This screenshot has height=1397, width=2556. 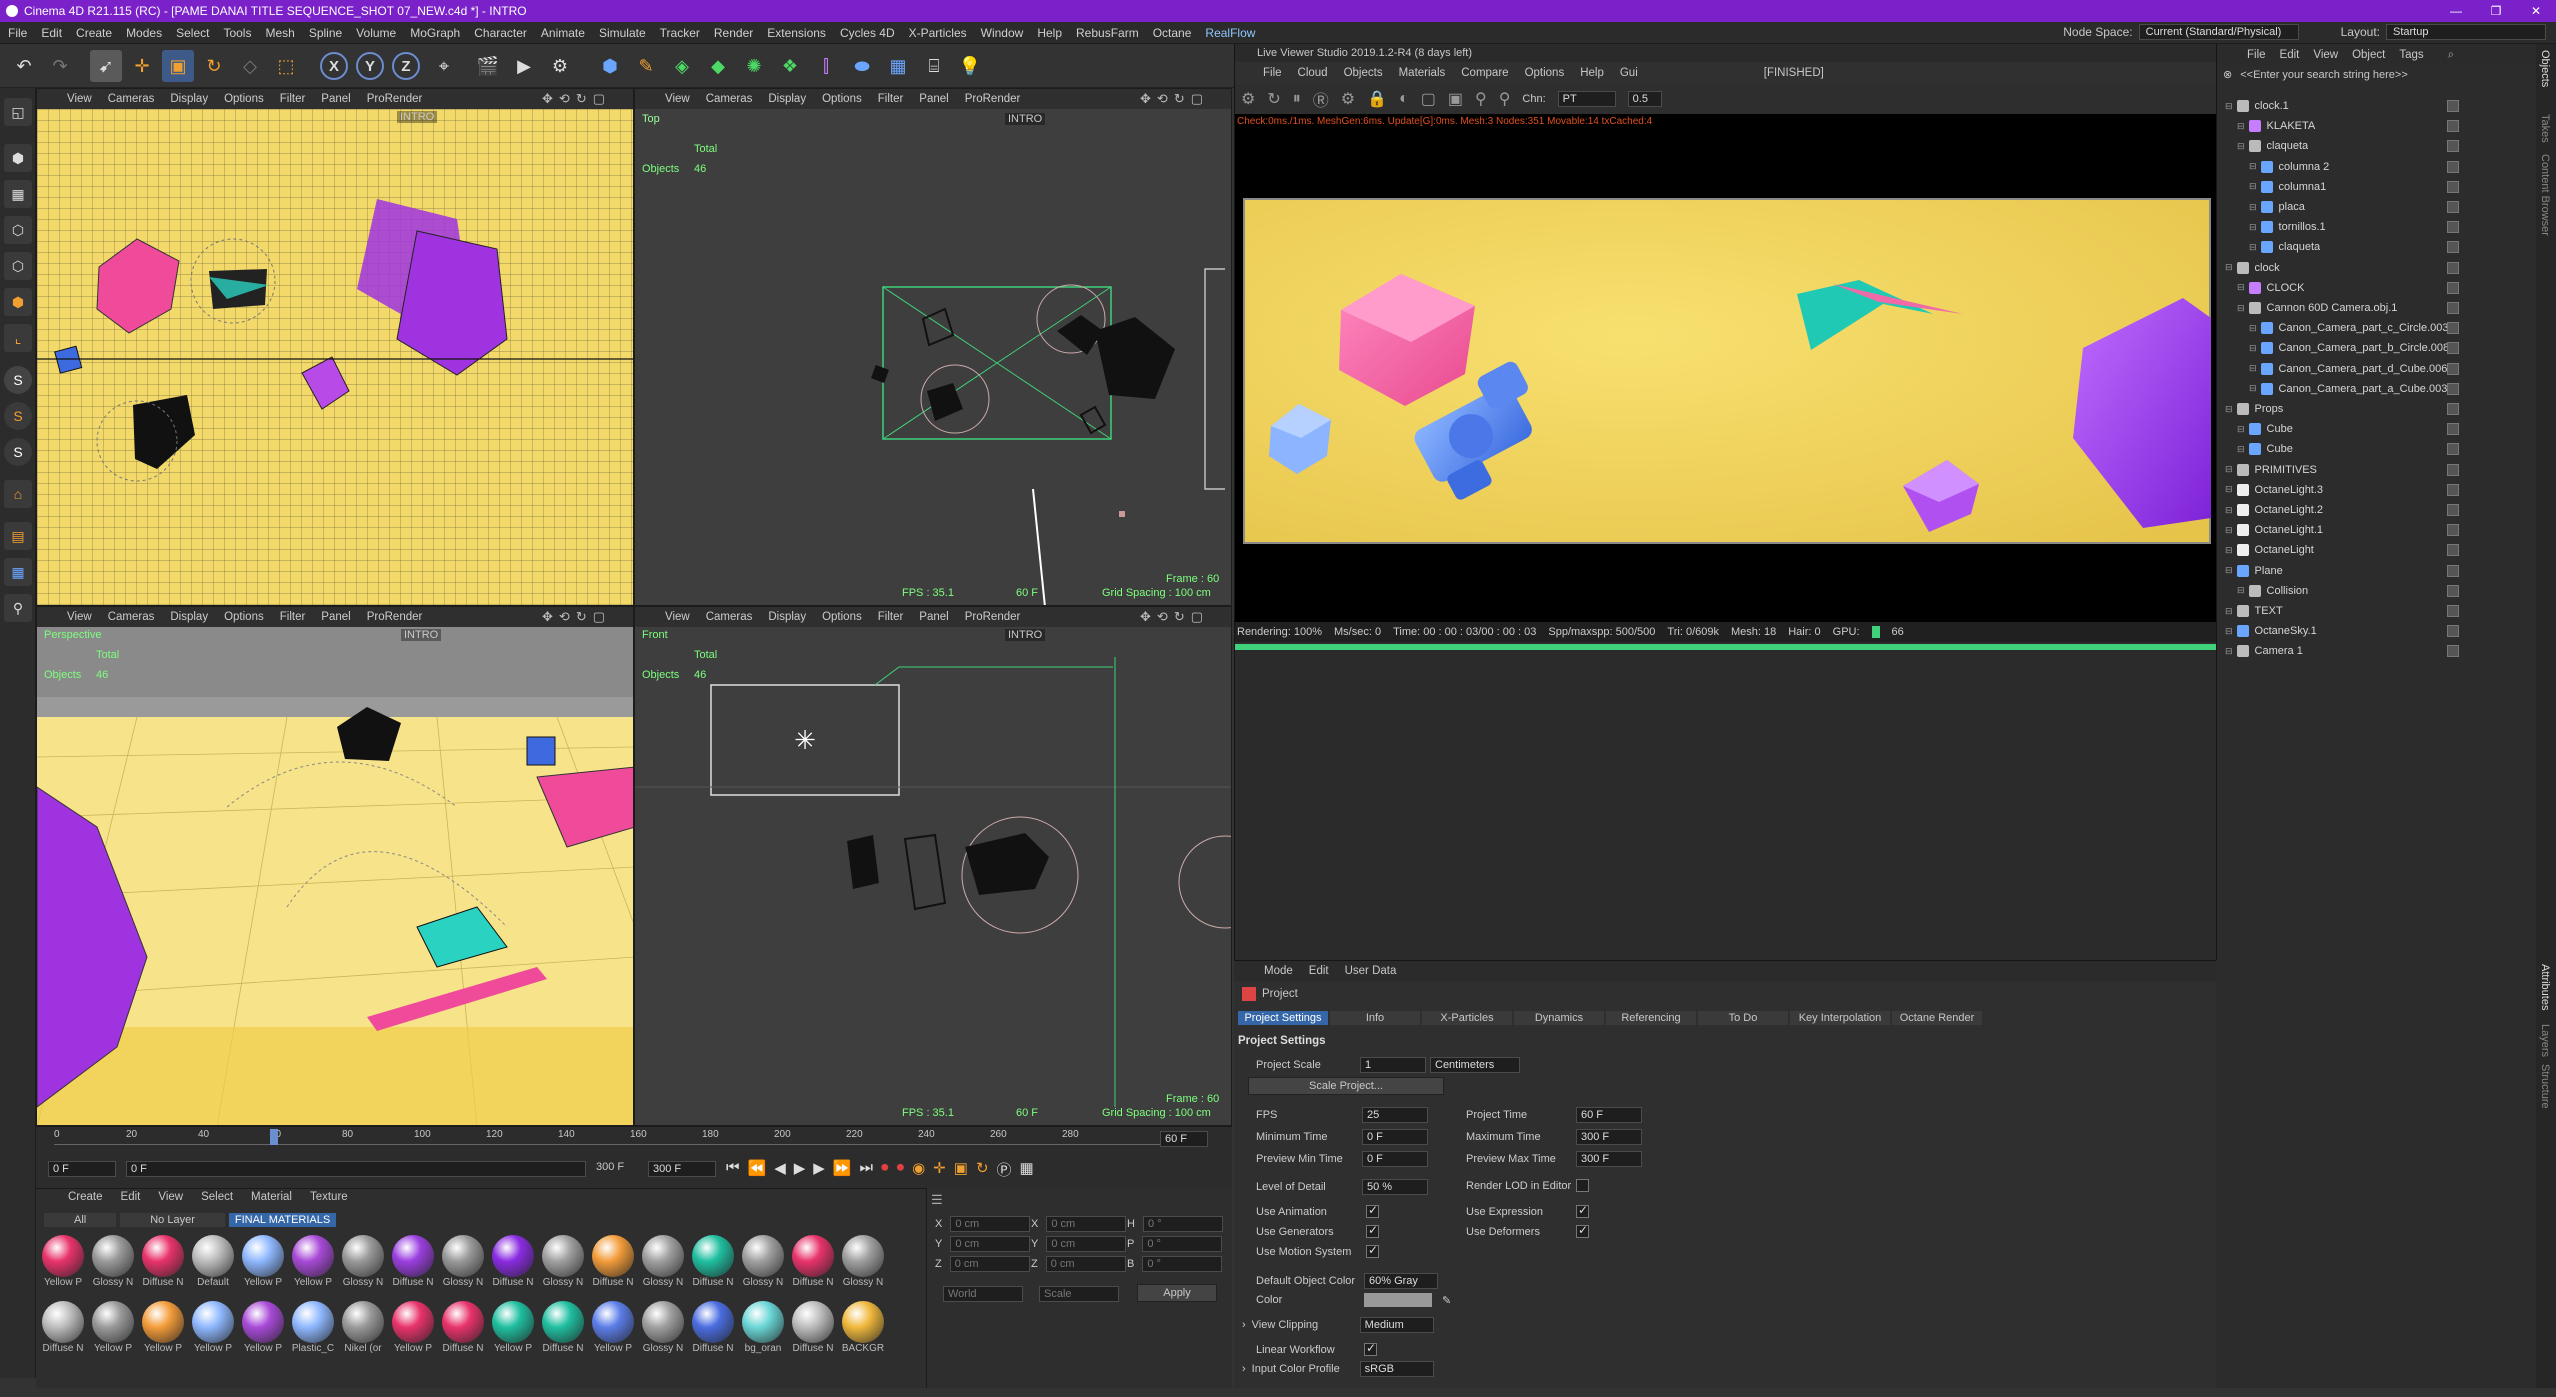 What do you see at coordinates (2375, 187) in the screenshot?
I see `object-row: ⊟ columna1` at bounding box center [2375, 187].